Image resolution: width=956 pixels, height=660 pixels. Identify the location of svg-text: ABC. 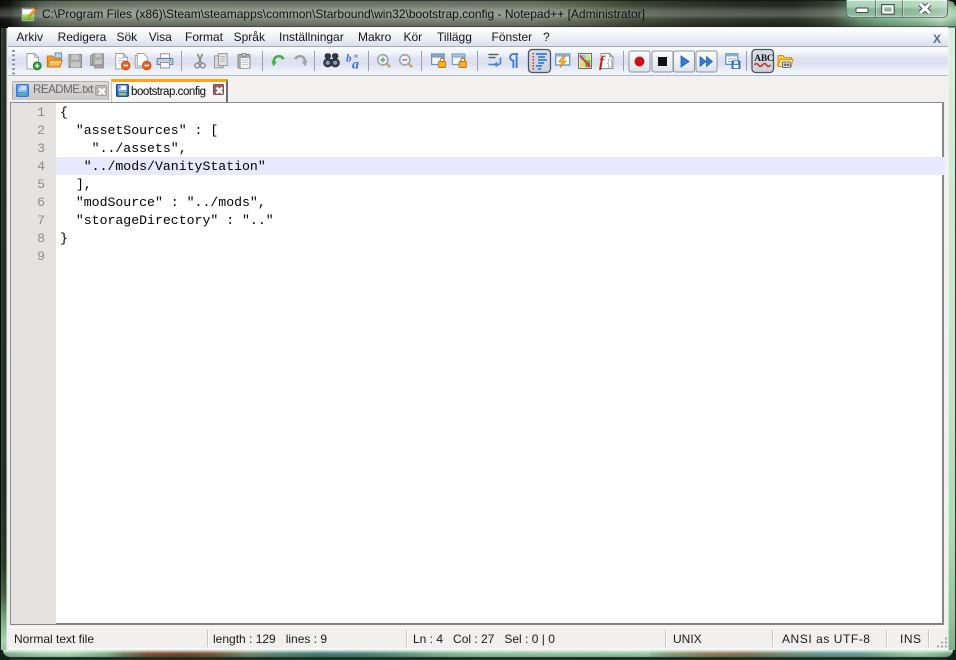
(764, 59).